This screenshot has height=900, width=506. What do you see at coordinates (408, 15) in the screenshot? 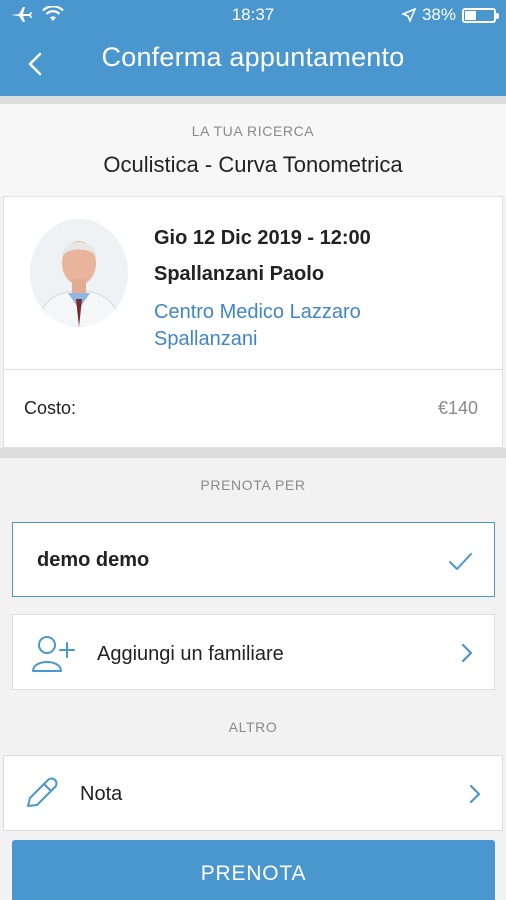
I see `location-icon` at bounding box center [408, 15].